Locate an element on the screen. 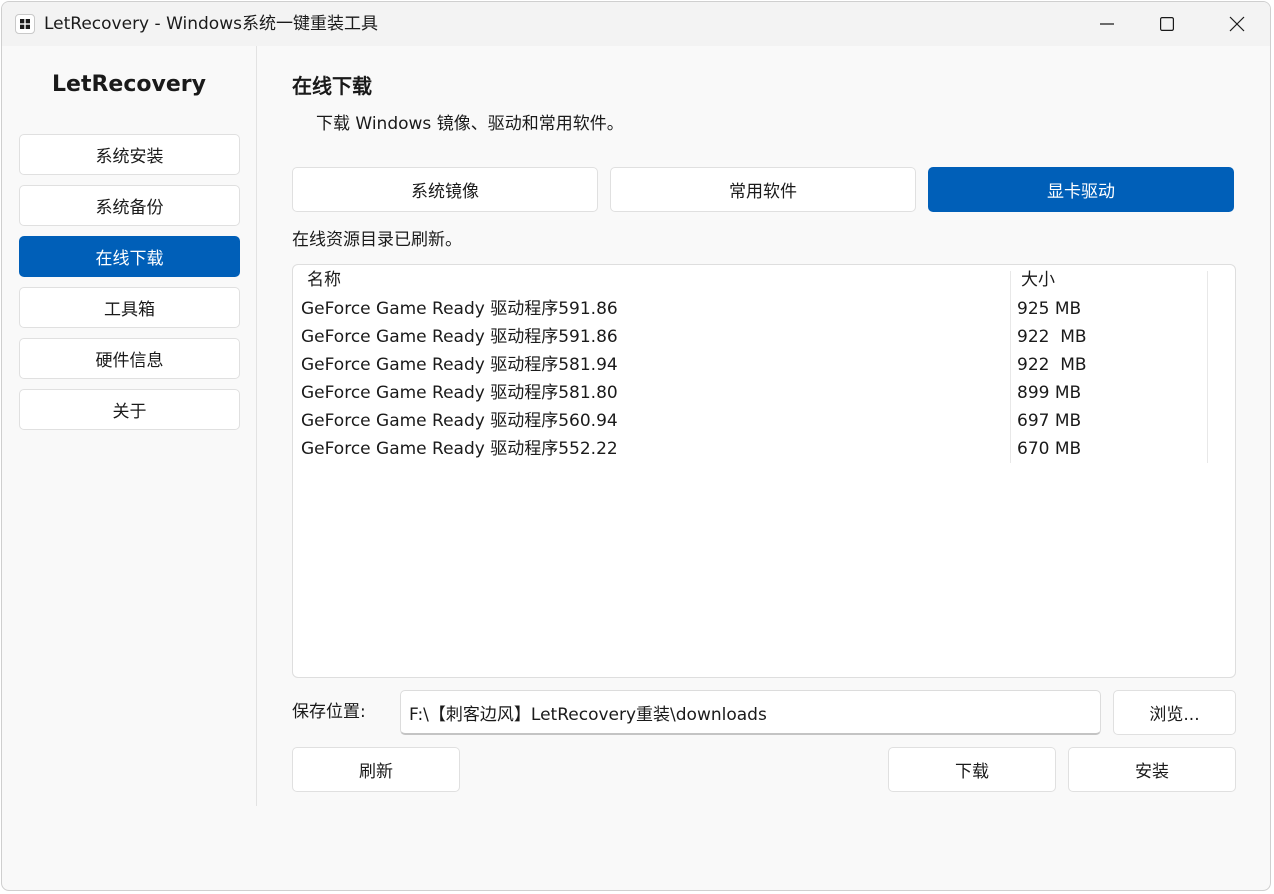  app-logo-icon is located at coordinates (25, 24).